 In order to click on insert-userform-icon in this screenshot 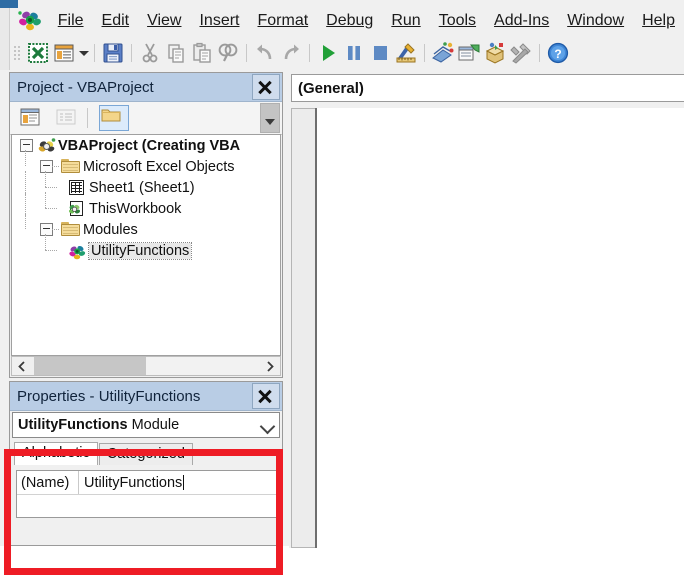, I will do `click(64, 53)`.